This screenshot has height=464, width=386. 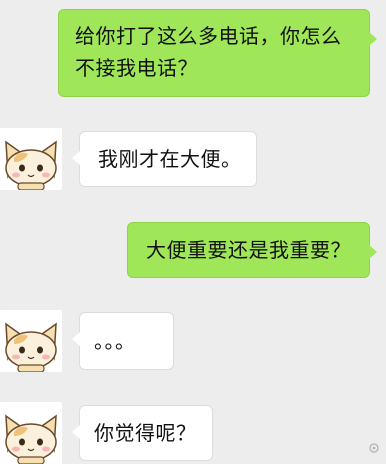 I want to click on message-text-line: 给你打了这么多电话，你怎么, so click(x=208, y=36).